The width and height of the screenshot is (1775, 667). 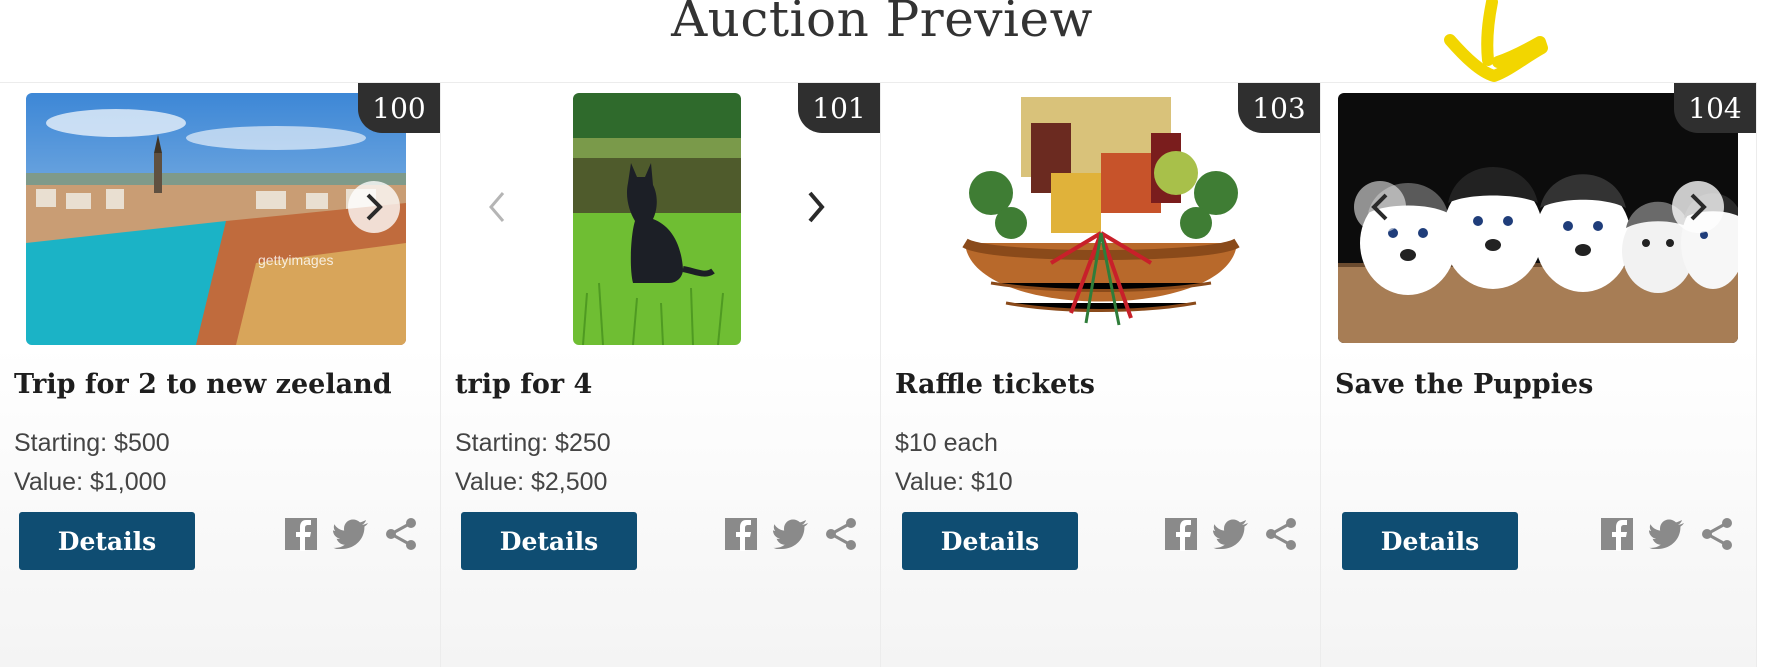 What do you see at coordinates (531, 482) in the screenshot?
I see `item-value: Value: $2,500` at bounding box center [531, 482].